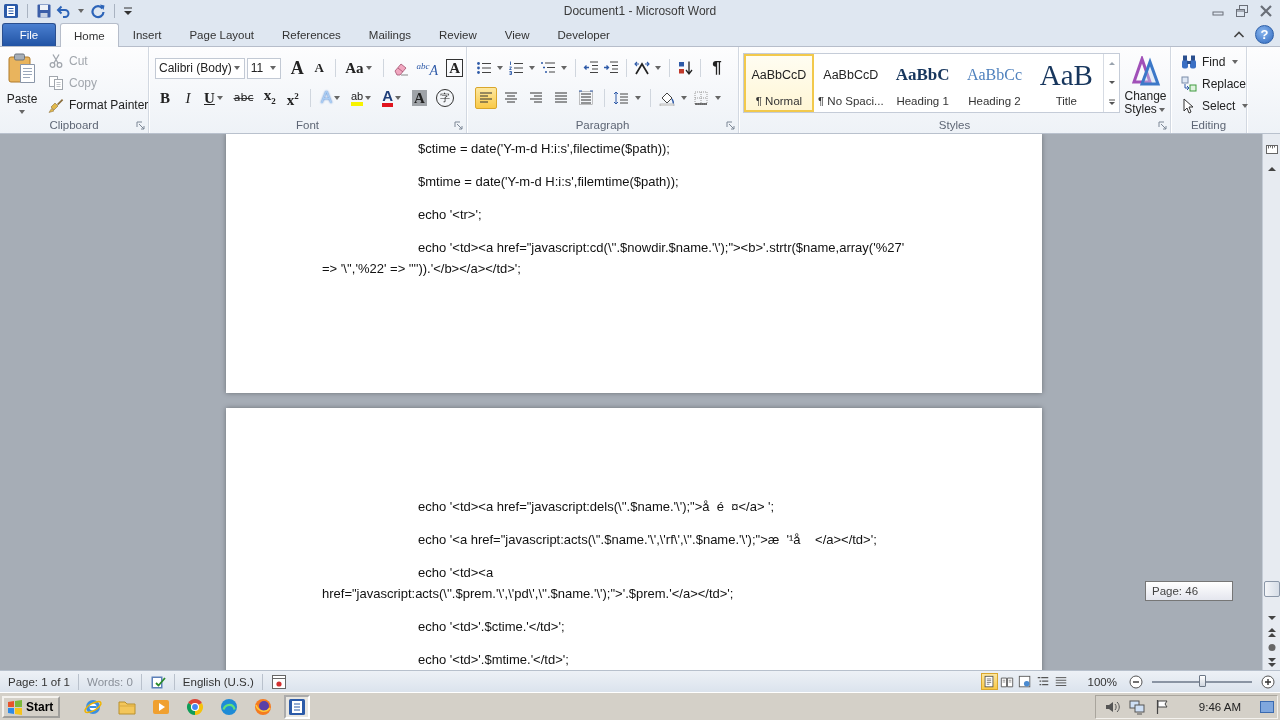 The image size is (1280, 720). What do you see at coordinates (994, 83) in the screenshot?
I see `style-option: AaBbCc Heading 2` at bounding box center [994, 83].